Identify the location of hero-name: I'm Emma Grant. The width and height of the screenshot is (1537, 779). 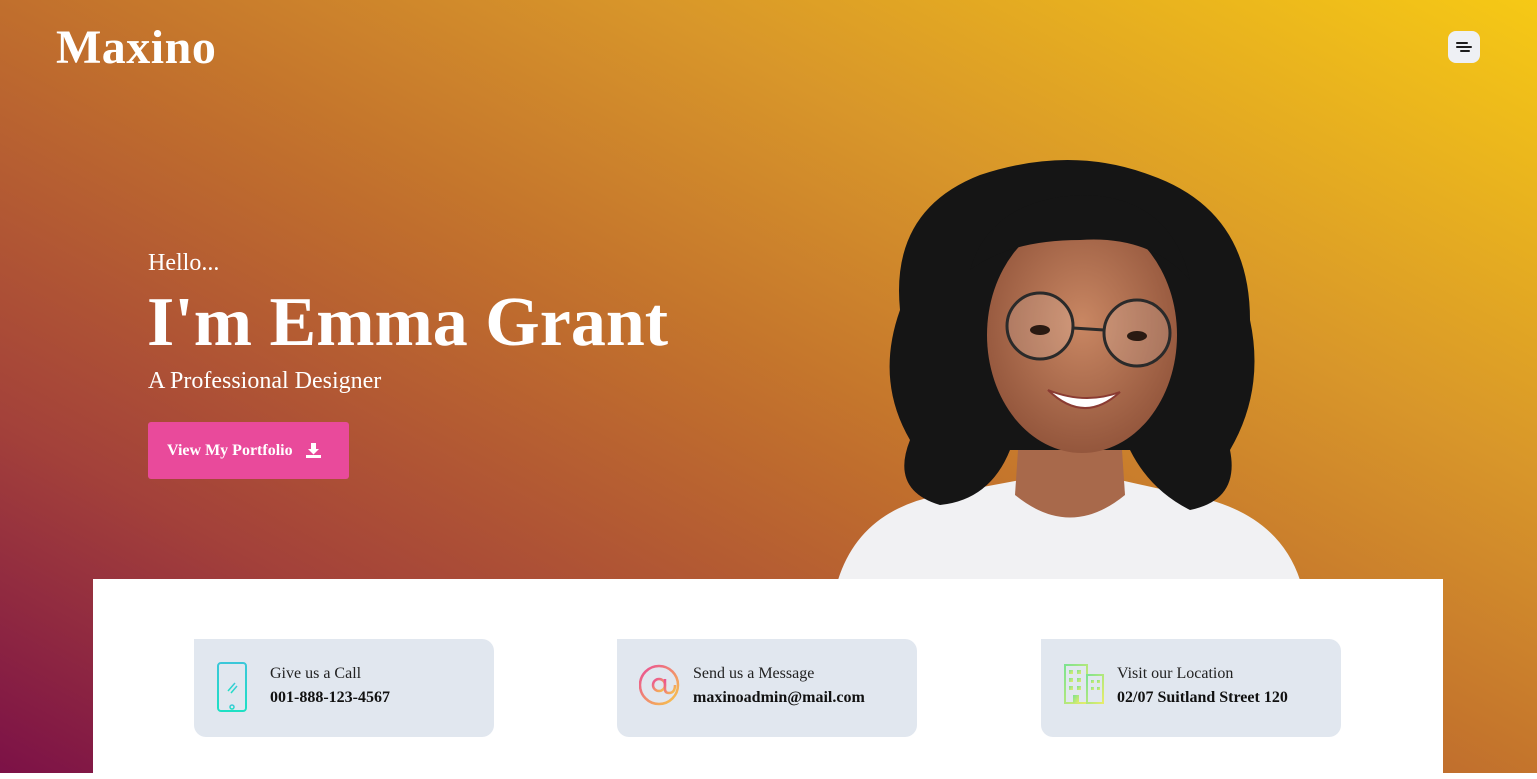
(408, 322).